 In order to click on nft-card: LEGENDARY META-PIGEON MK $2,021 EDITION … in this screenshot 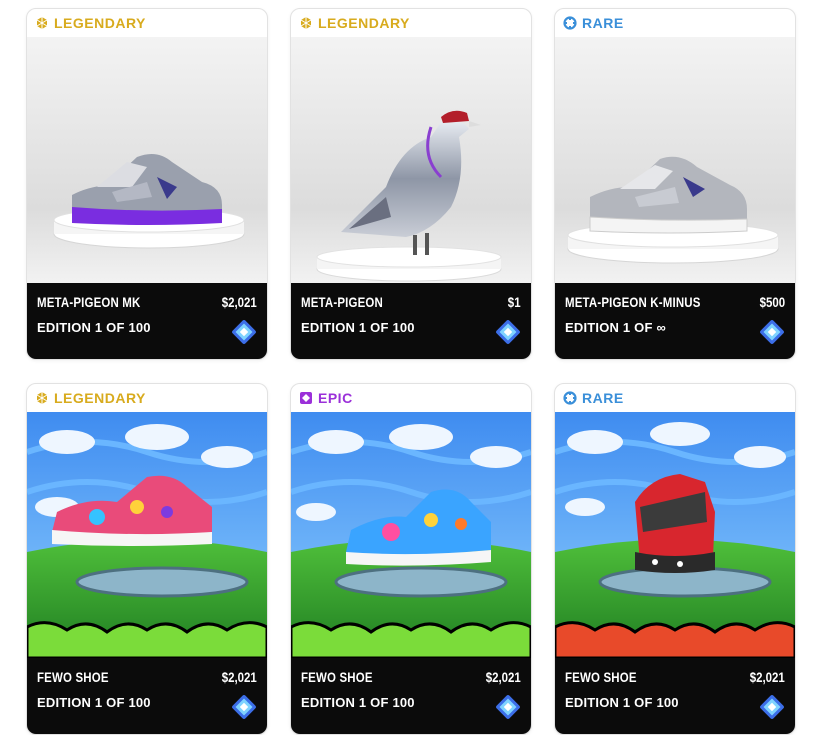, I will do `click(147, 184)`.